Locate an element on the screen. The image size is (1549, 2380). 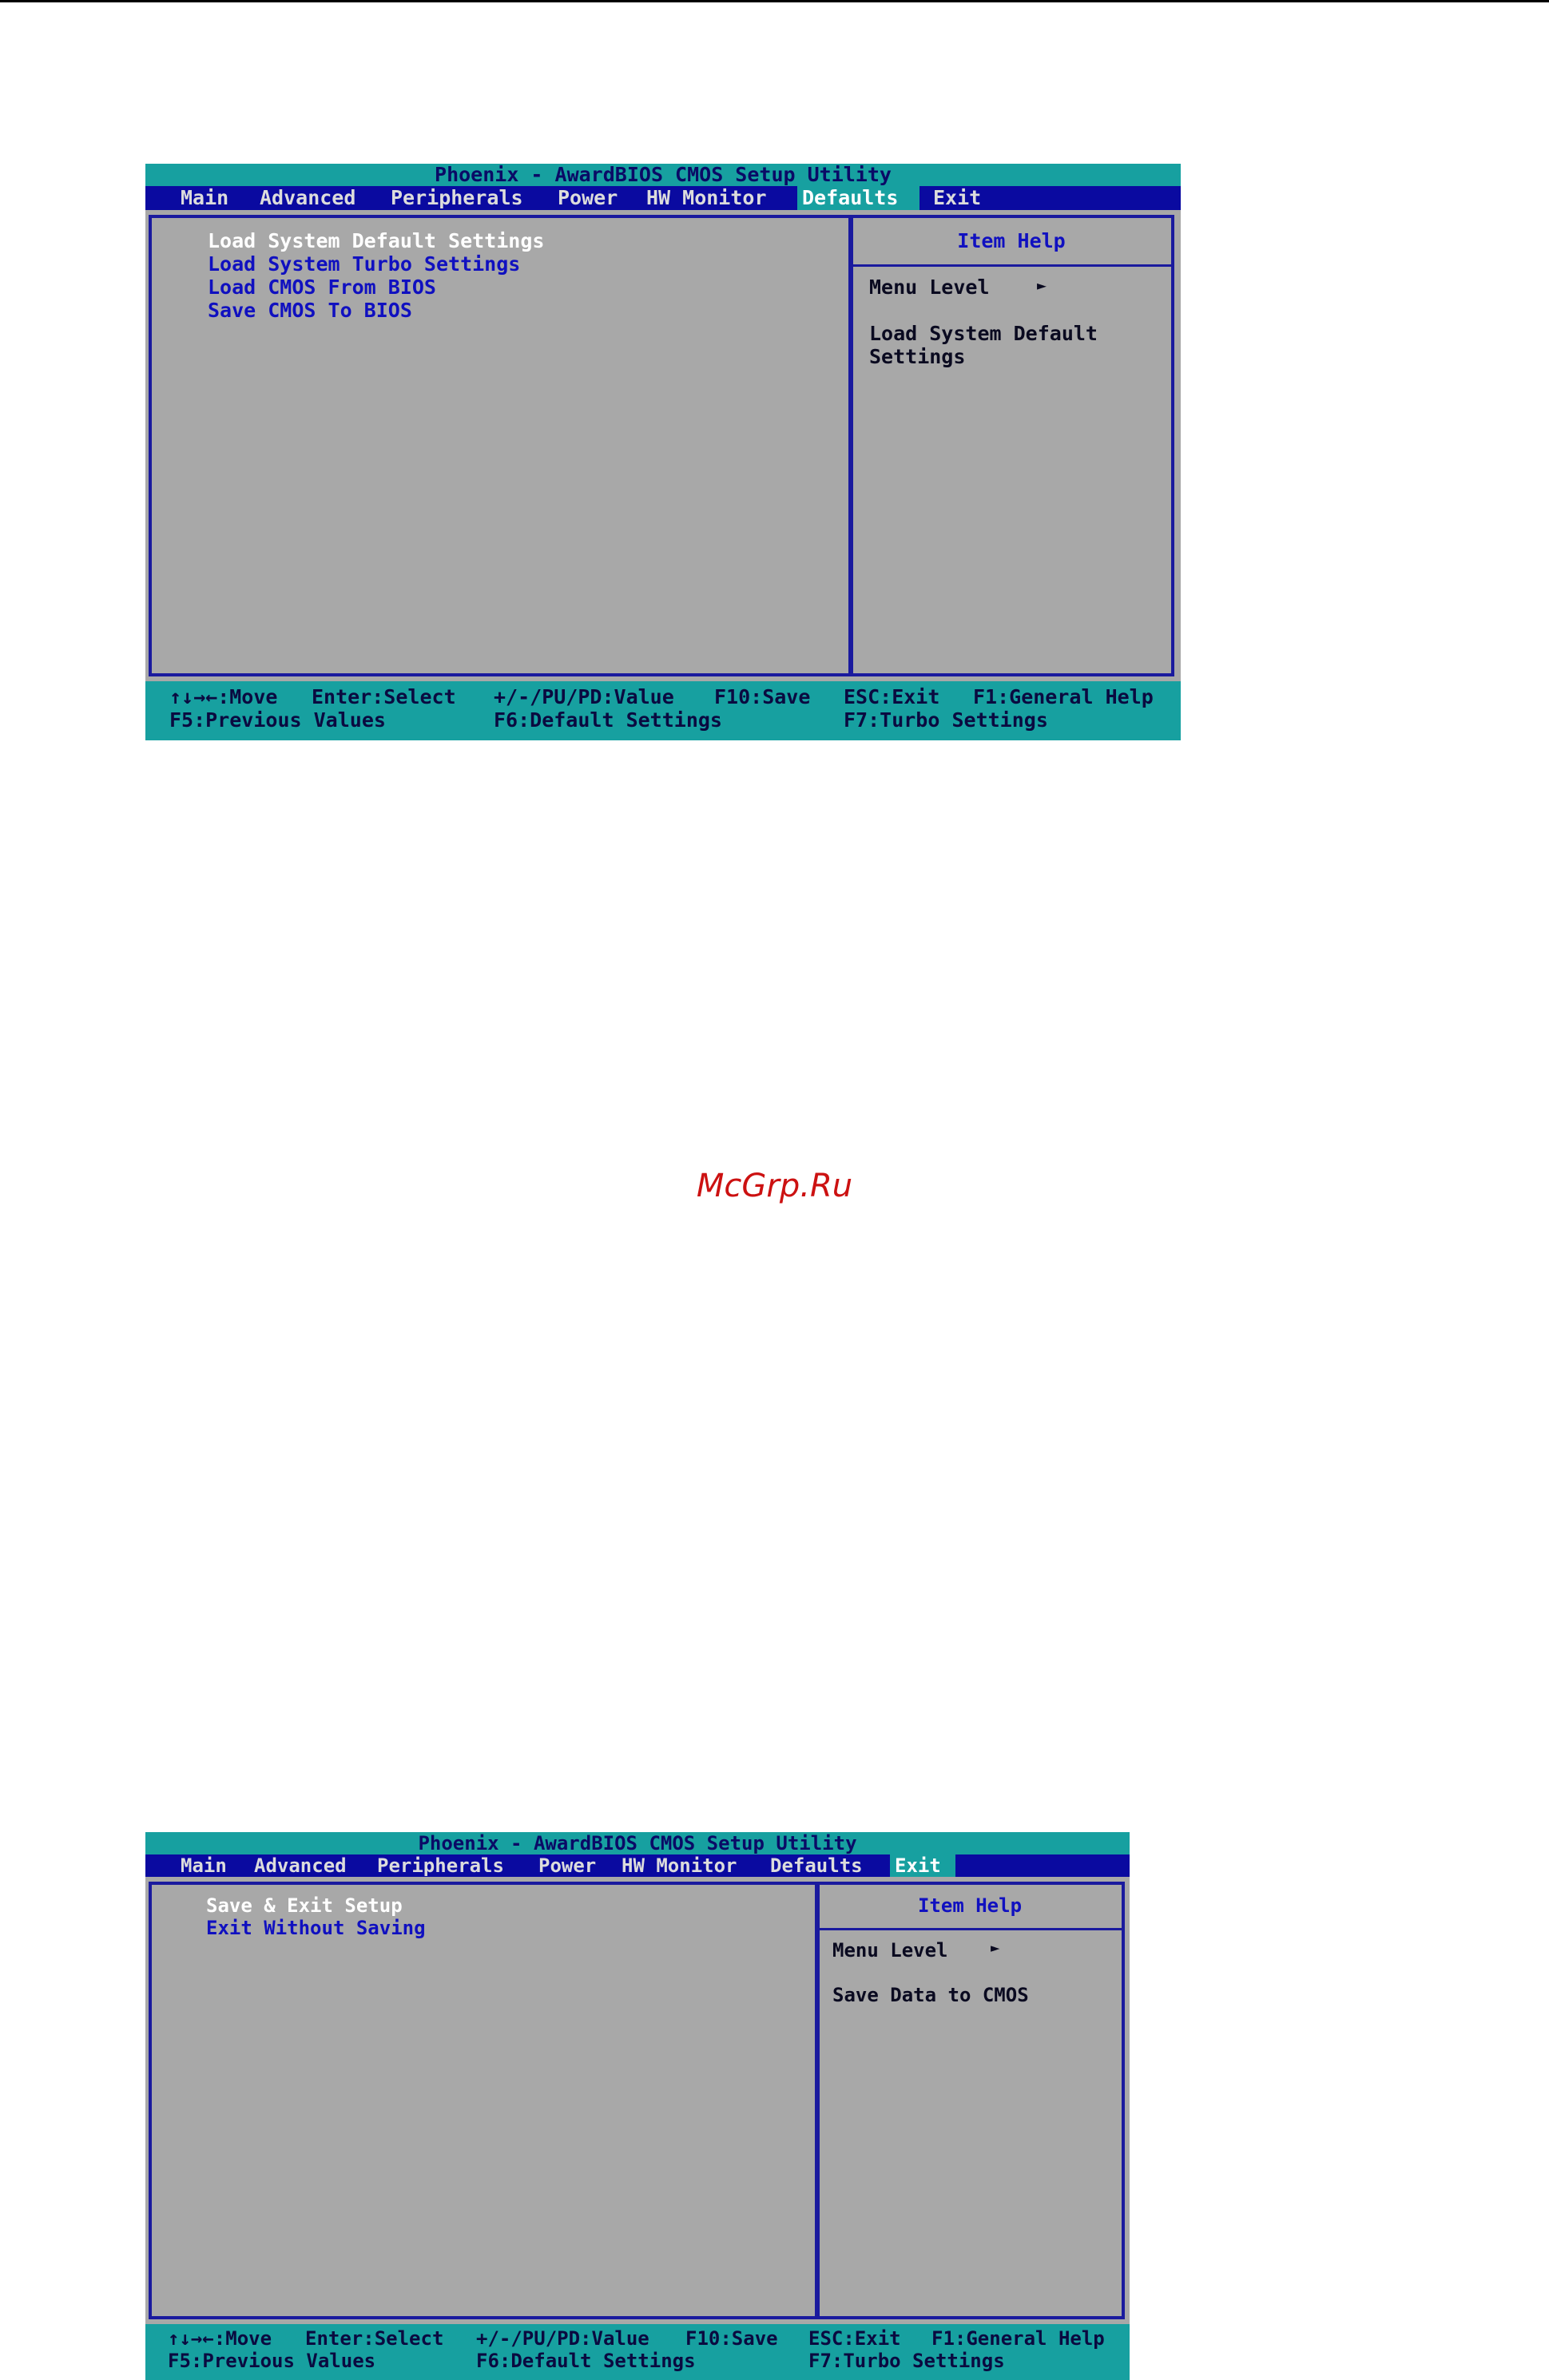
option-save-cmos-to-bios: Save CMOS To BIOS is located at coordinates (310, 310).